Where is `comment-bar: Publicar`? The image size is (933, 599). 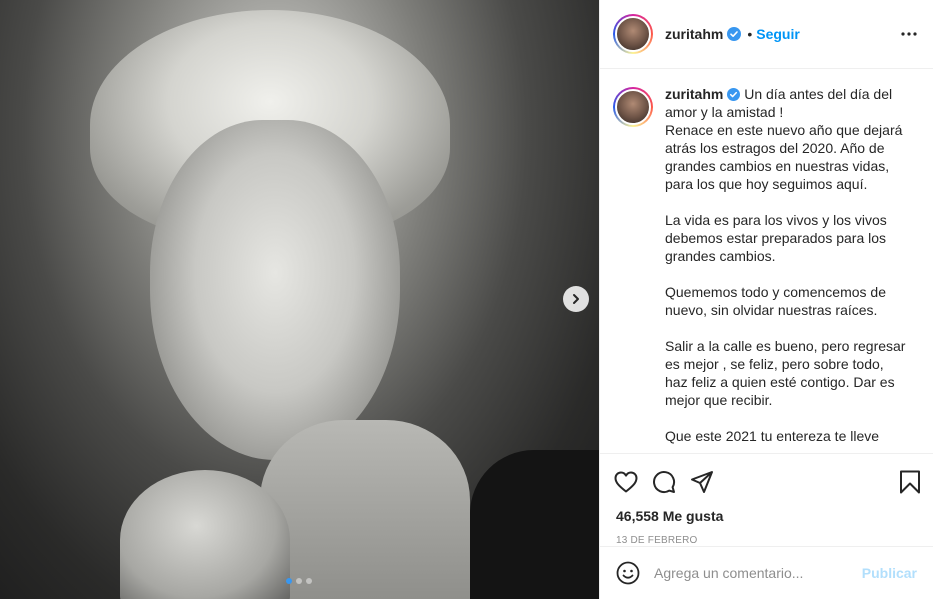 comment-bar: Publicar is located at coordinates (766, 572).